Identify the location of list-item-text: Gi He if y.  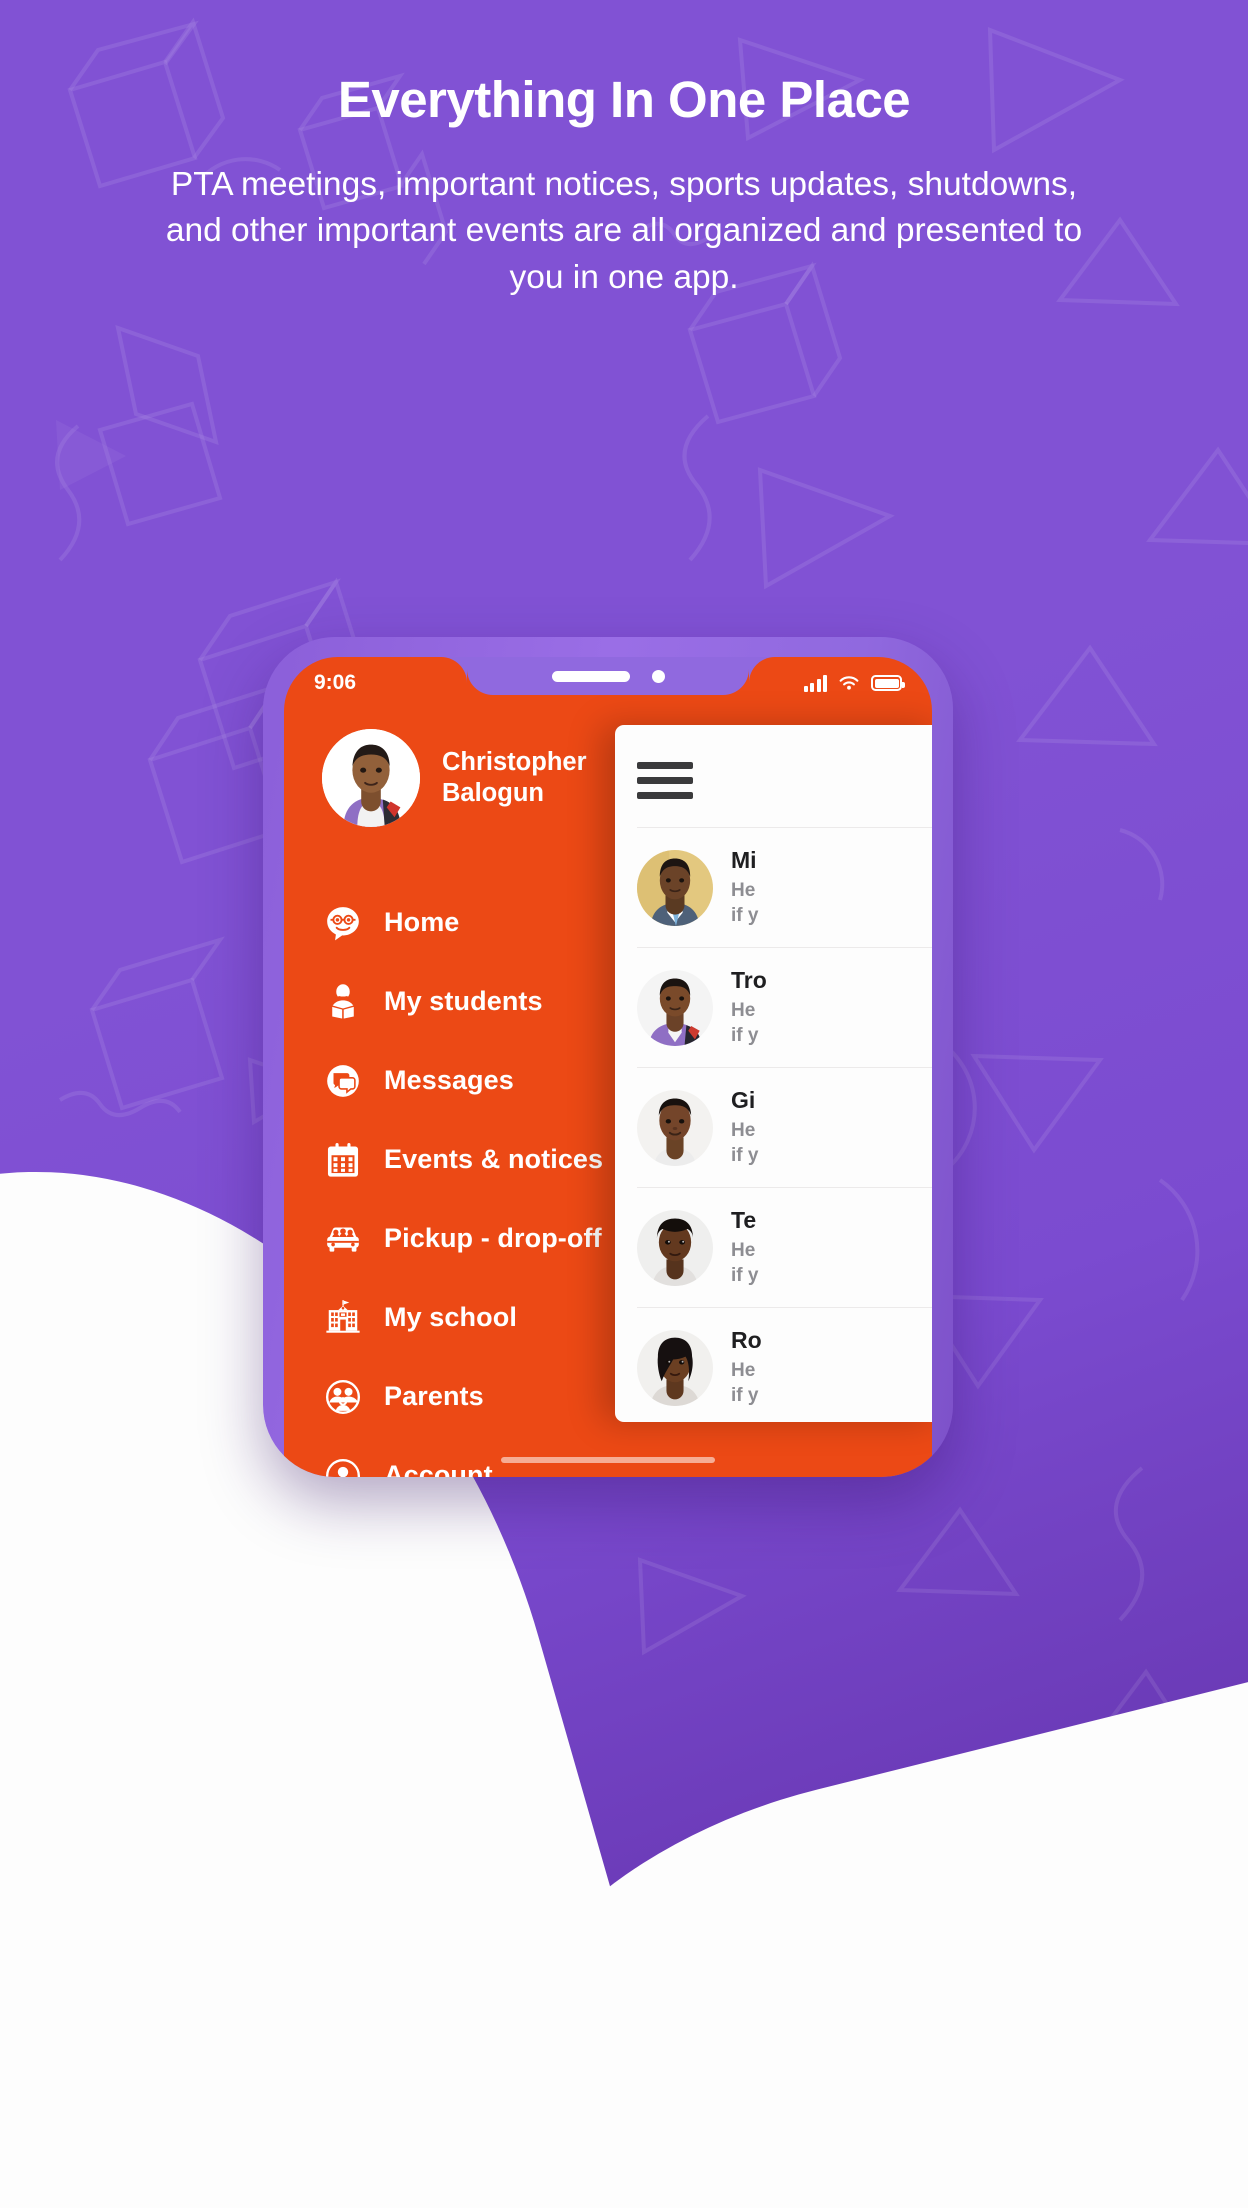
(744, 1127).